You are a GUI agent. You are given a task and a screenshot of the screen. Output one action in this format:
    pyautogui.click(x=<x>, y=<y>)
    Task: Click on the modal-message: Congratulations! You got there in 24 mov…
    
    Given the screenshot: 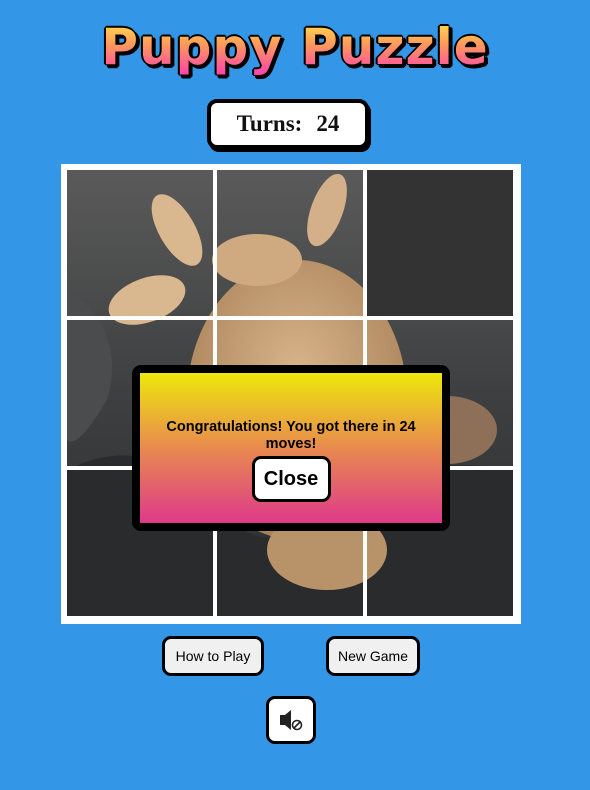 What is the action you would take?
    pyautogui.click(x=291, y=435)
    